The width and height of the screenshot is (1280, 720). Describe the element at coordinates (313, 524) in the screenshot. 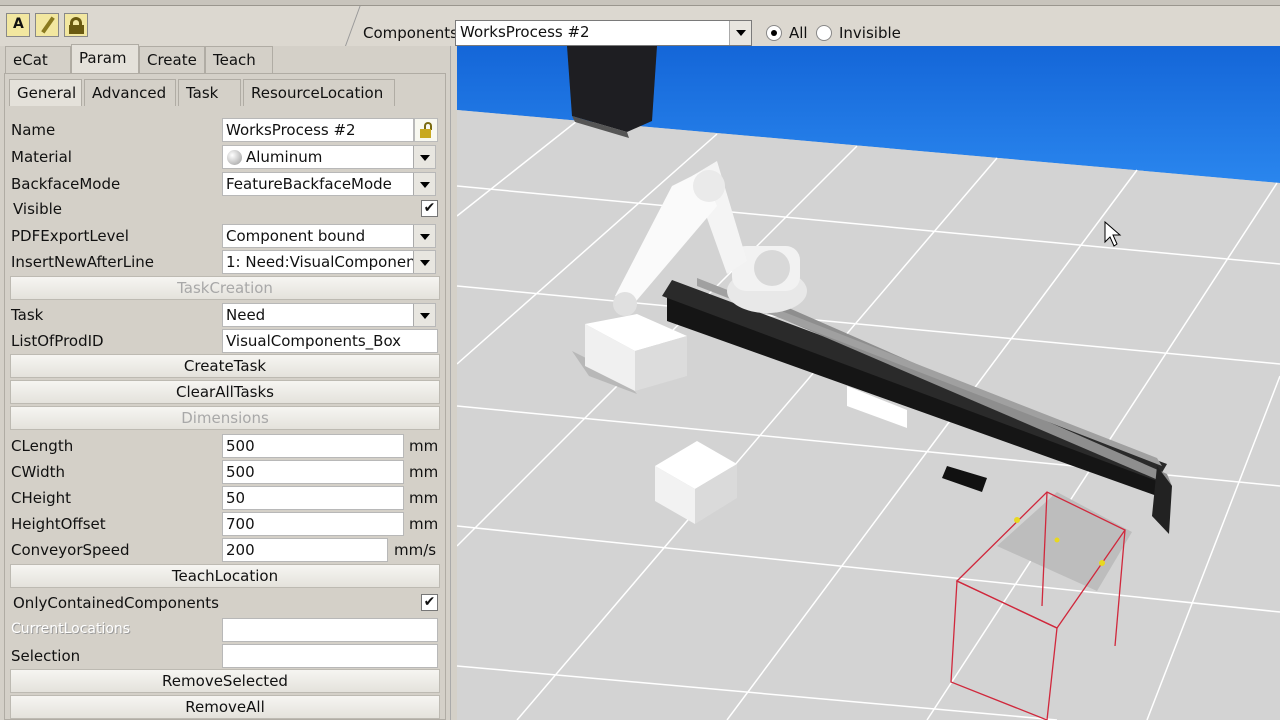

I see `heightoffset-input: 700` at that location.